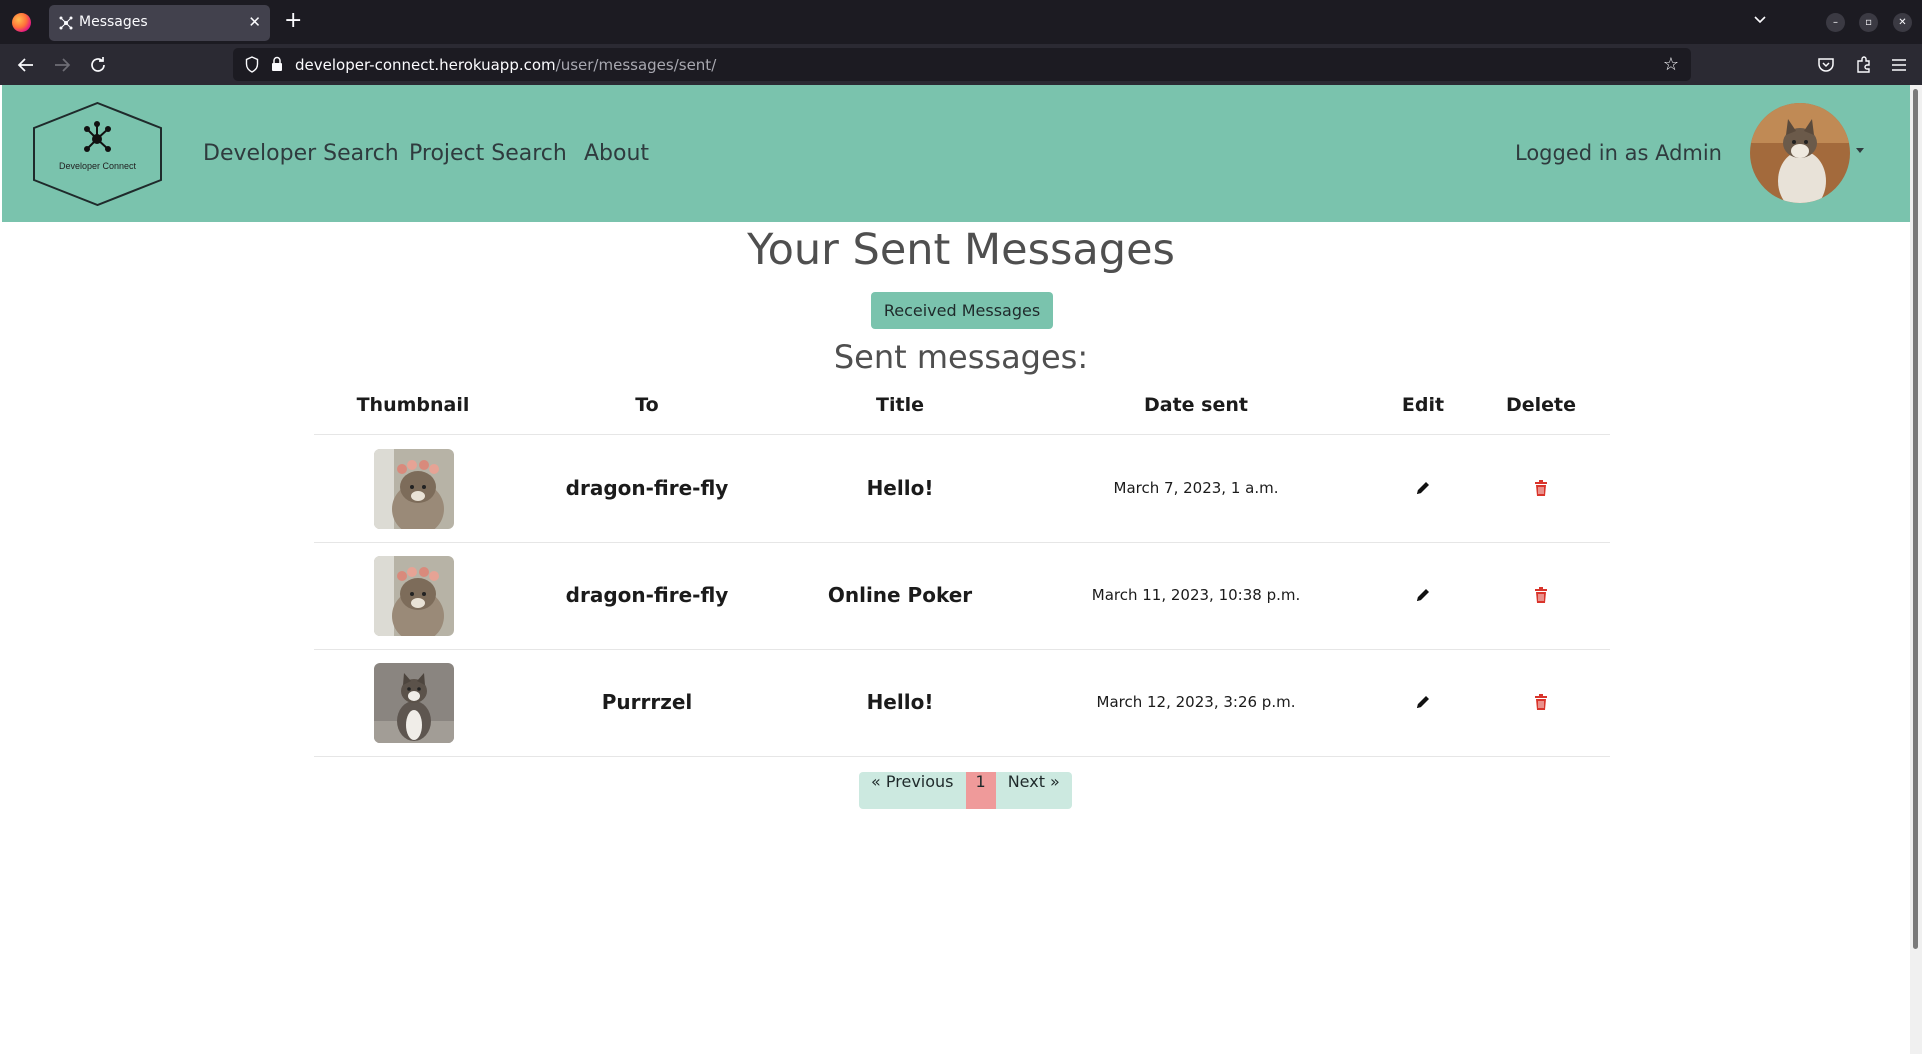 This screenshot has width=1922, height=1054. What do you see at coordinates (1196, 488) in the screenshot?
I see `message-date: March 7, 2023, 1 a.m.` at bounding box center [1196, 488].